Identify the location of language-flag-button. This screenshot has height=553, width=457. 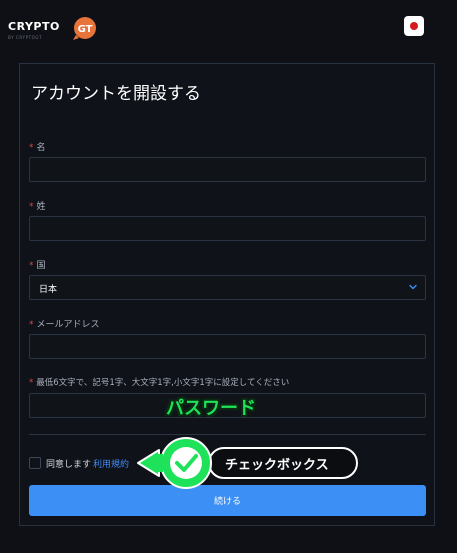
(414, 26).